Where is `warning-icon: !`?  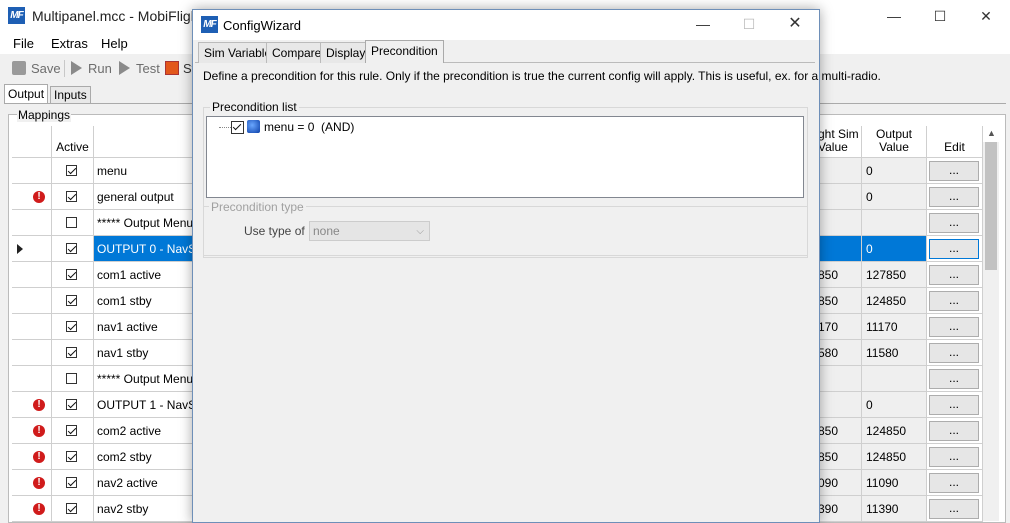
warning-icon: ! is located at coordinates (39, 197).